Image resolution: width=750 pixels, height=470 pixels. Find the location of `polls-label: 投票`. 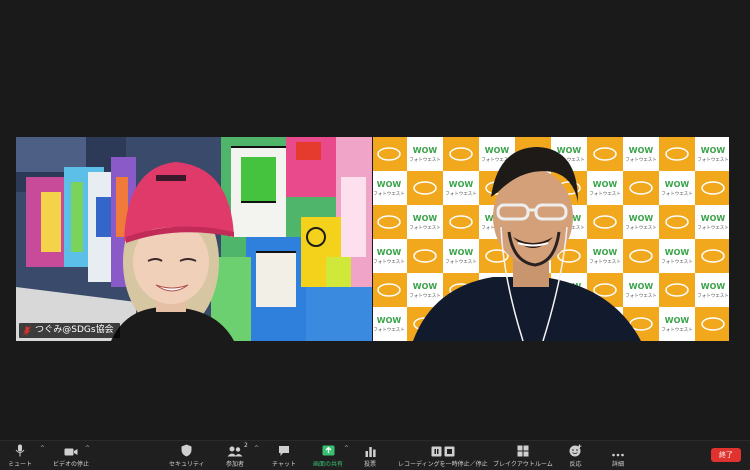

polls-label: 投票 is located at coordinates (370, 464).